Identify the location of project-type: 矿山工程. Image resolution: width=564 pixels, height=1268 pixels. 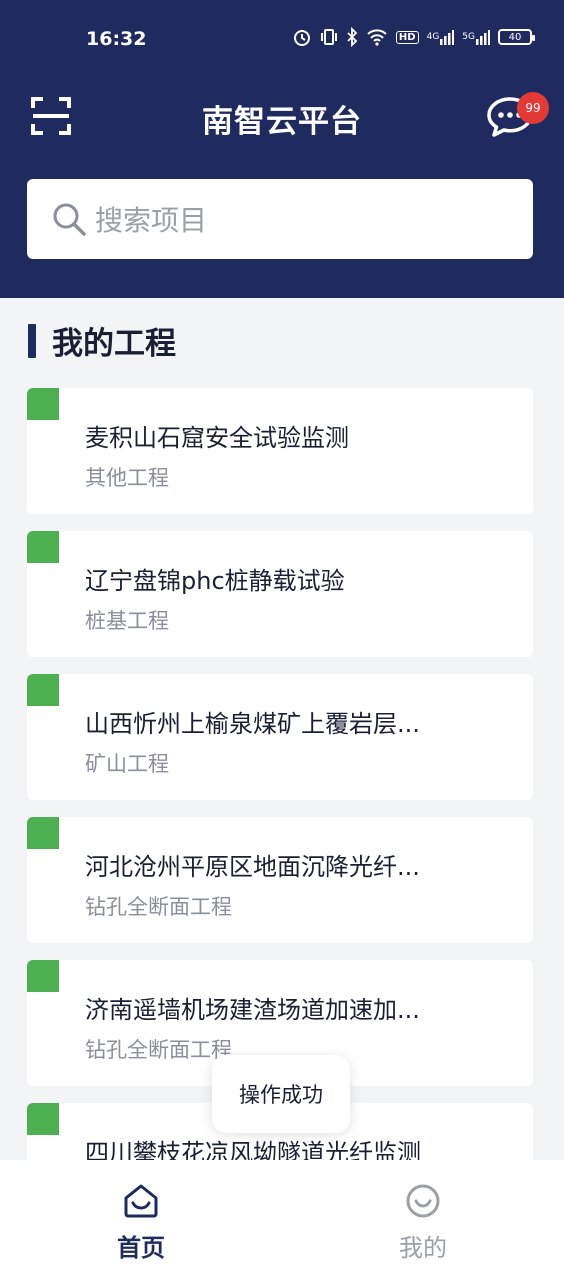
(127, 764).